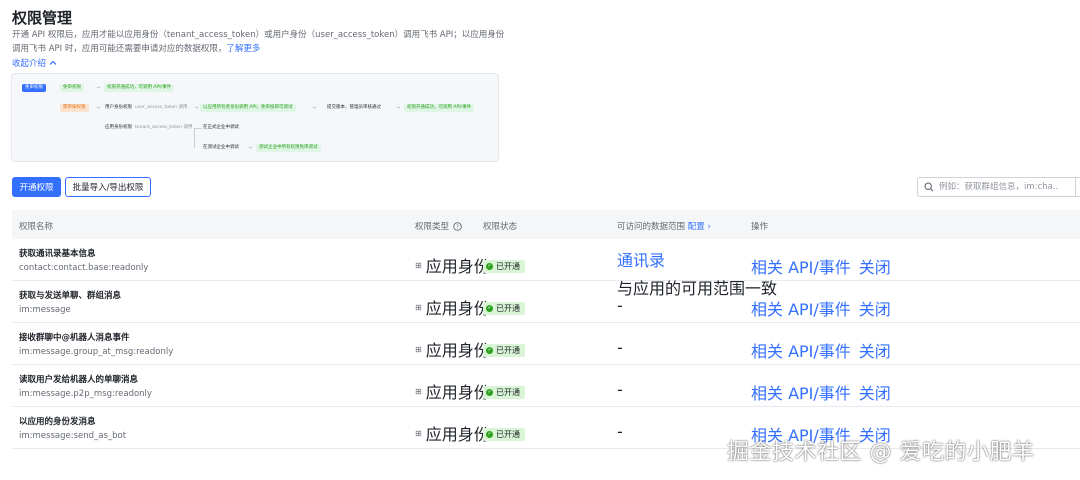 The width and height of the screenshot is (1080, 480). What do you see at coordinates (161, 107) in the screenshot?
I see `flow-node-user-token: user_access_token 调用` at bounding box center [161, 107].